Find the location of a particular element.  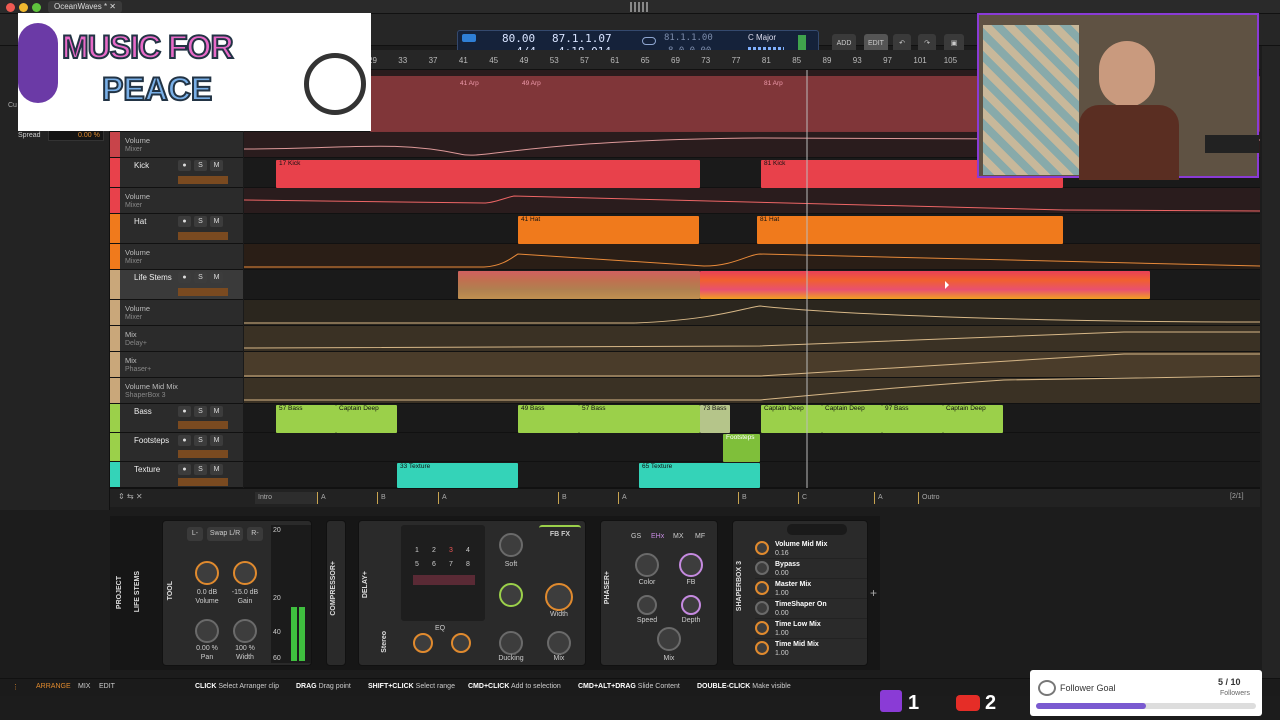

gain-knob is located at coordinates (245, 573).